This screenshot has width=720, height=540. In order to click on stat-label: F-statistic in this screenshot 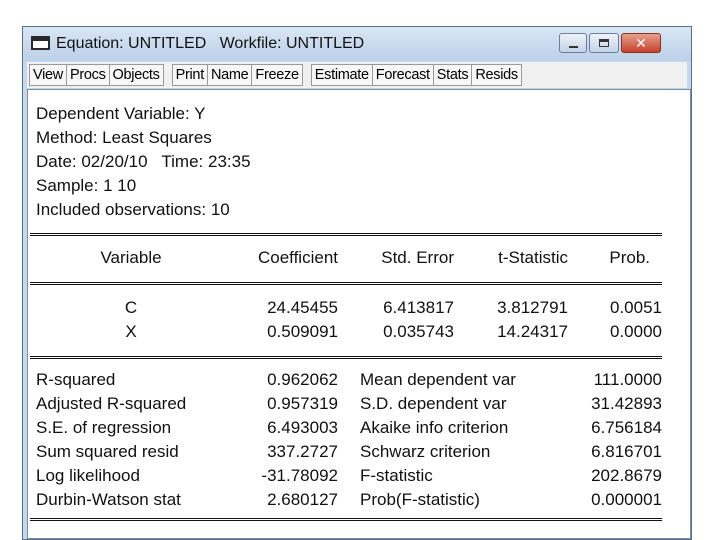, I will do `click(396, 475)`.